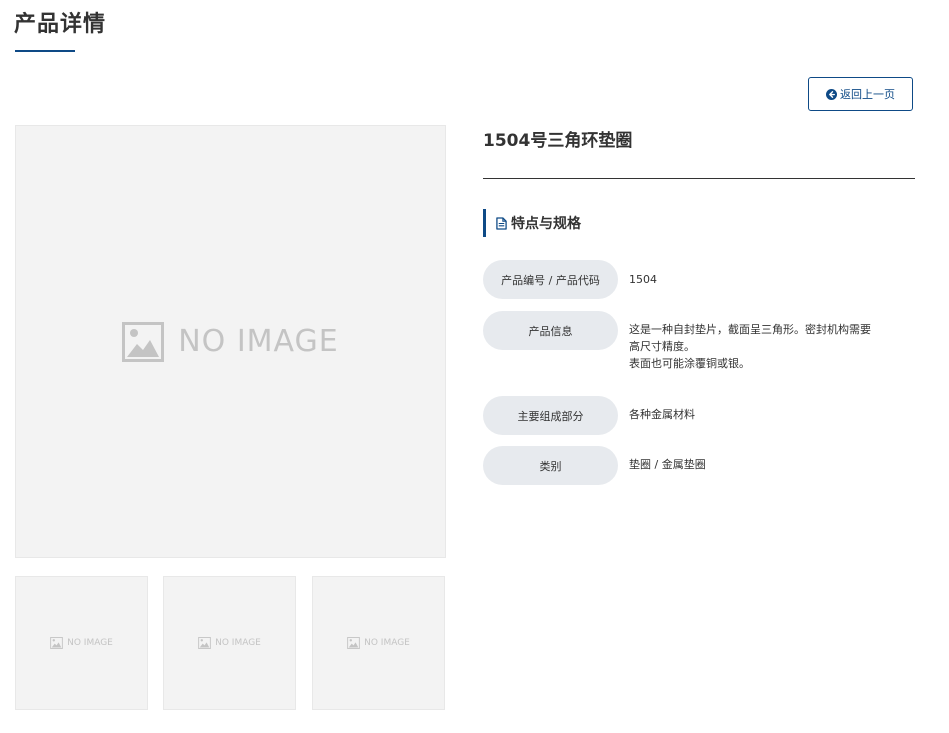 This screenshot has height=733, width=949. What do you see at coordinates (550, 415) in the screenshot?
I see `spec-label-main-components: 主要组成部分` at bounding box center [550, 415].